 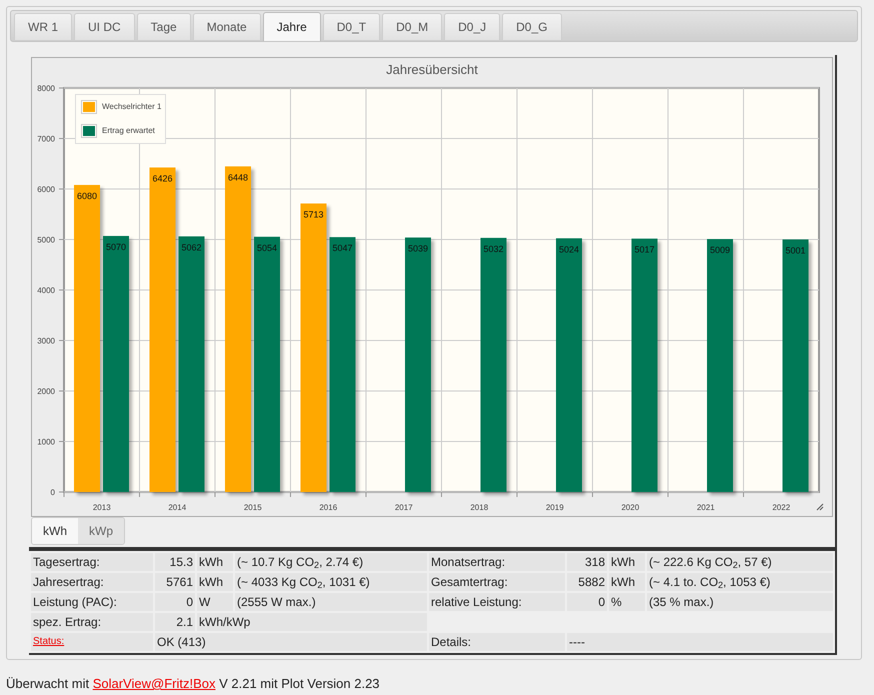 What do you see at coordinates (795, 249) in the screenshot?
I see `value-label: 5001` at bounding box center [795, 249].